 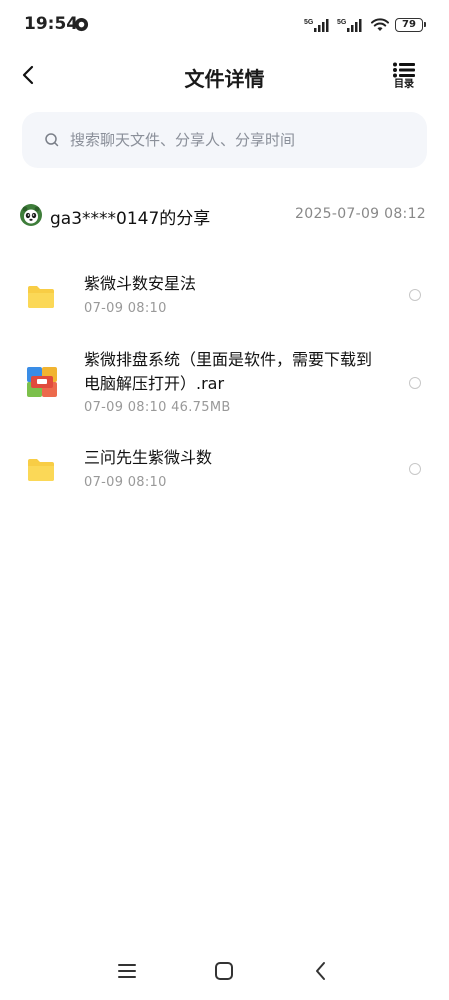 What do you see at coordinates (380, 24) in the screenshot?
I see `wifi-icon` at bounding box center [380, 24].